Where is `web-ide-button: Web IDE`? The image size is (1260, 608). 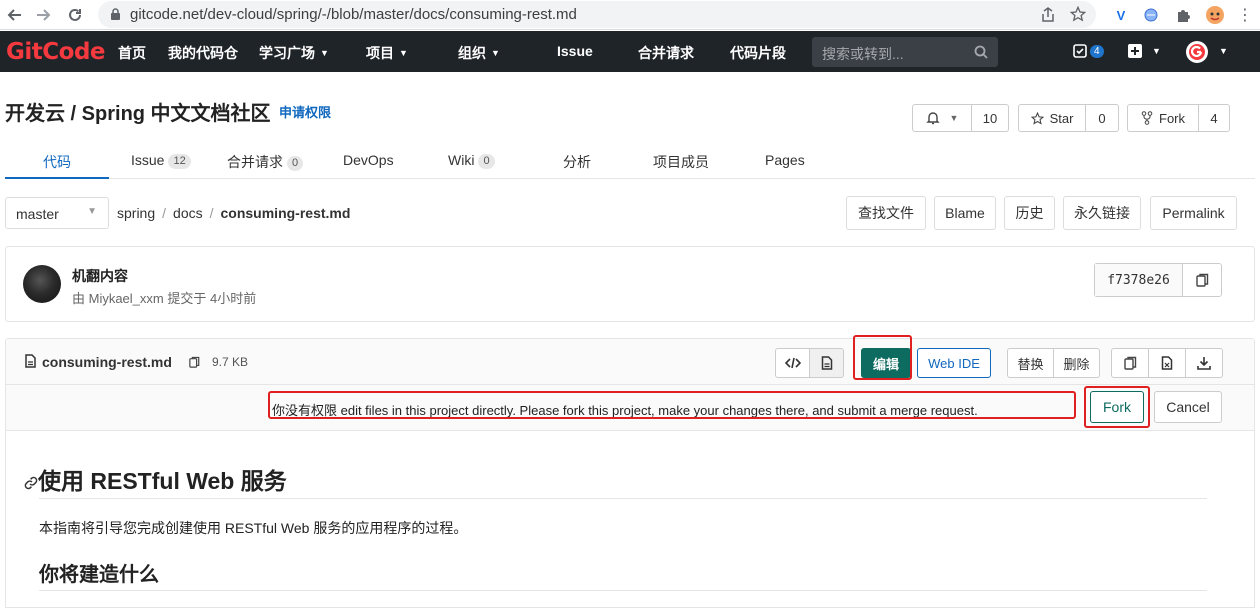
web-ide-button: Web IDE is located at coordinates (954, 363).